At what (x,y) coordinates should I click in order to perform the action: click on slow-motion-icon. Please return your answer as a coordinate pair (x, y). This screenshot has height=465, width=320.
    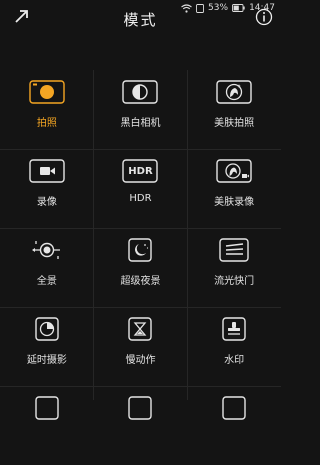
    Looking at the image, I should click on (140, 329).